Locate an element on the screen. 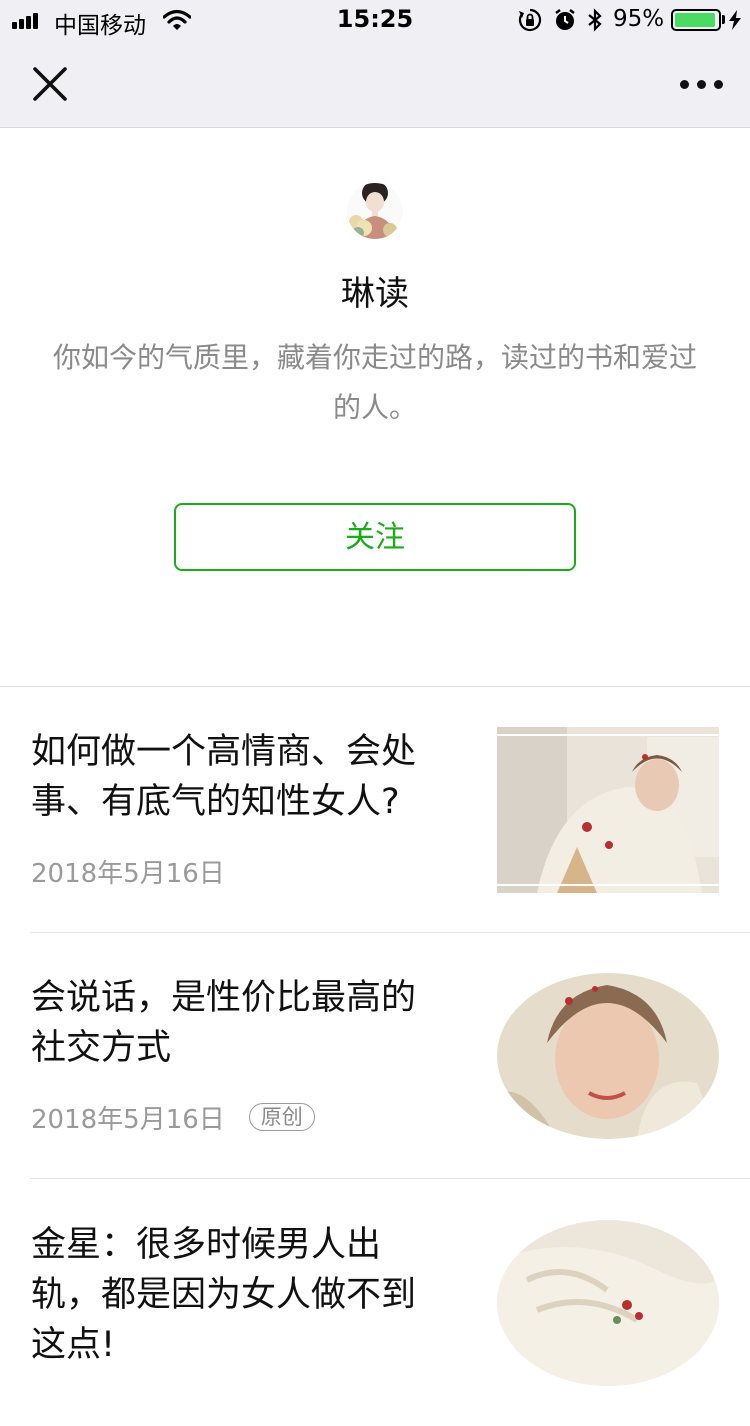  article-meta: 2018年5月16日 原创 is located at coordinates (173, 1117).